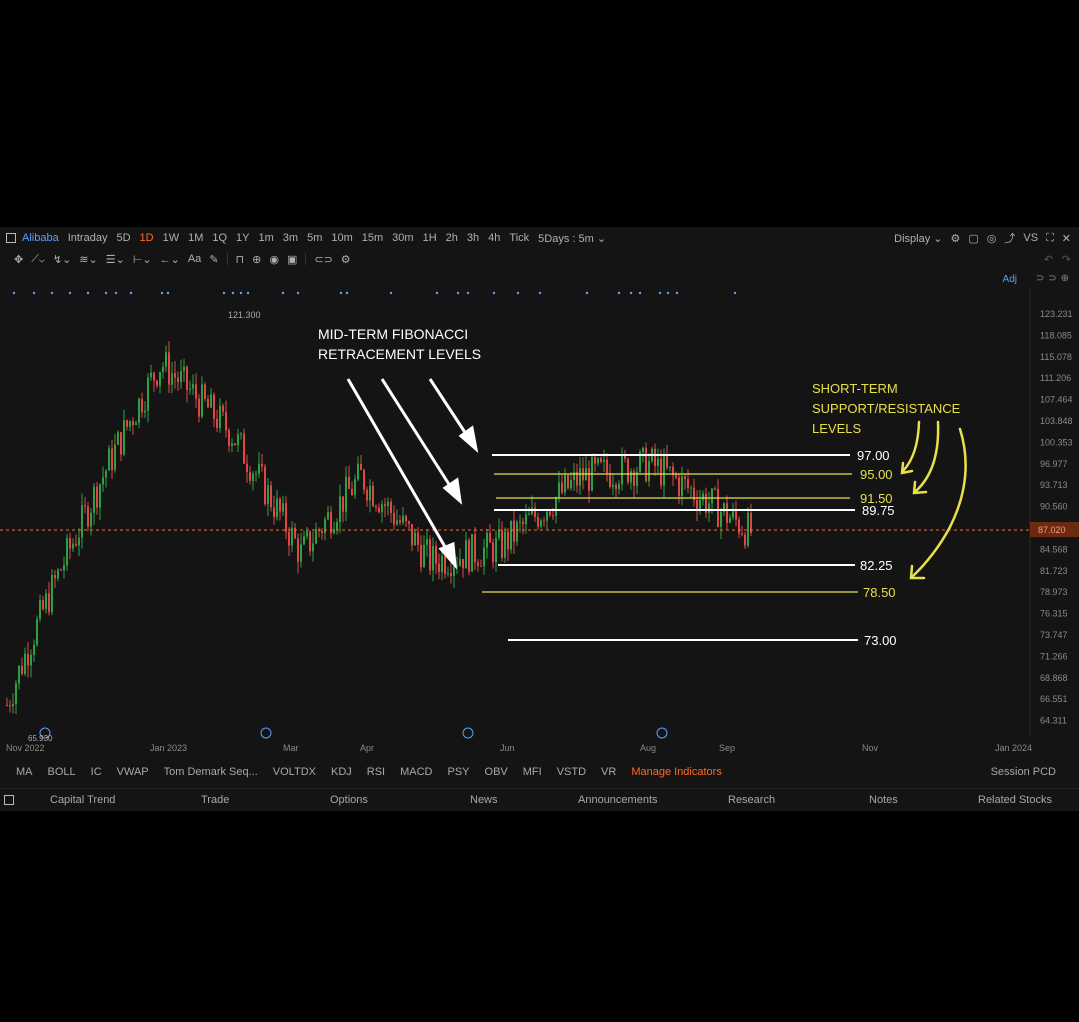  What do you see at coordinates (1023, 772) in the screenshot?
I see `session-selector: Session PCD` at bounding box center [1023, 772].